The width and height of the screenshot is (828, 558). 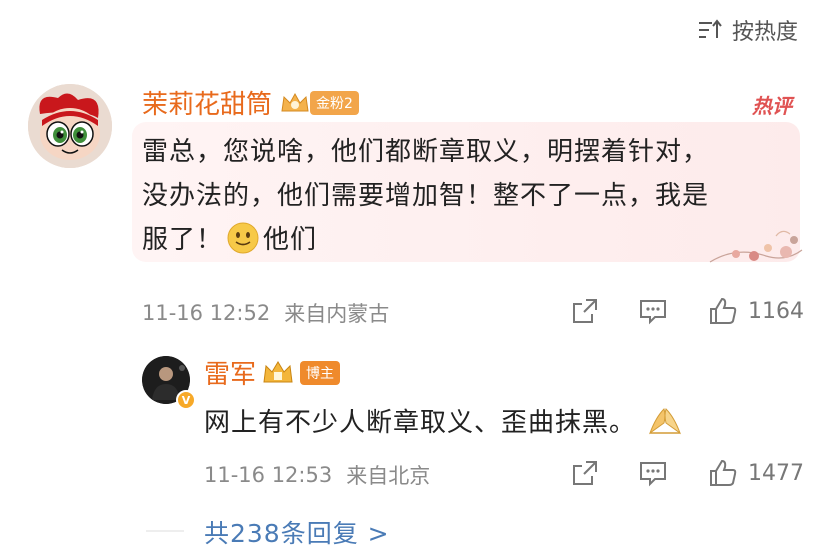 I want to click on reply-time: 11-16 12:53, so click(x=268, y=475).